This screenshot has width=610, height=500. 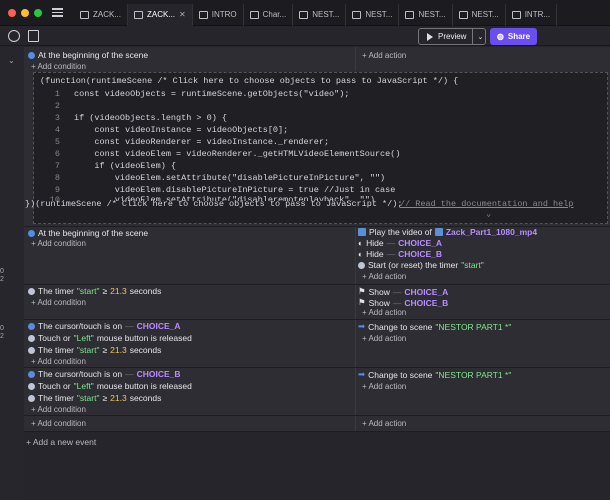 I want to click on history-icon, so click(x=14, y=35).